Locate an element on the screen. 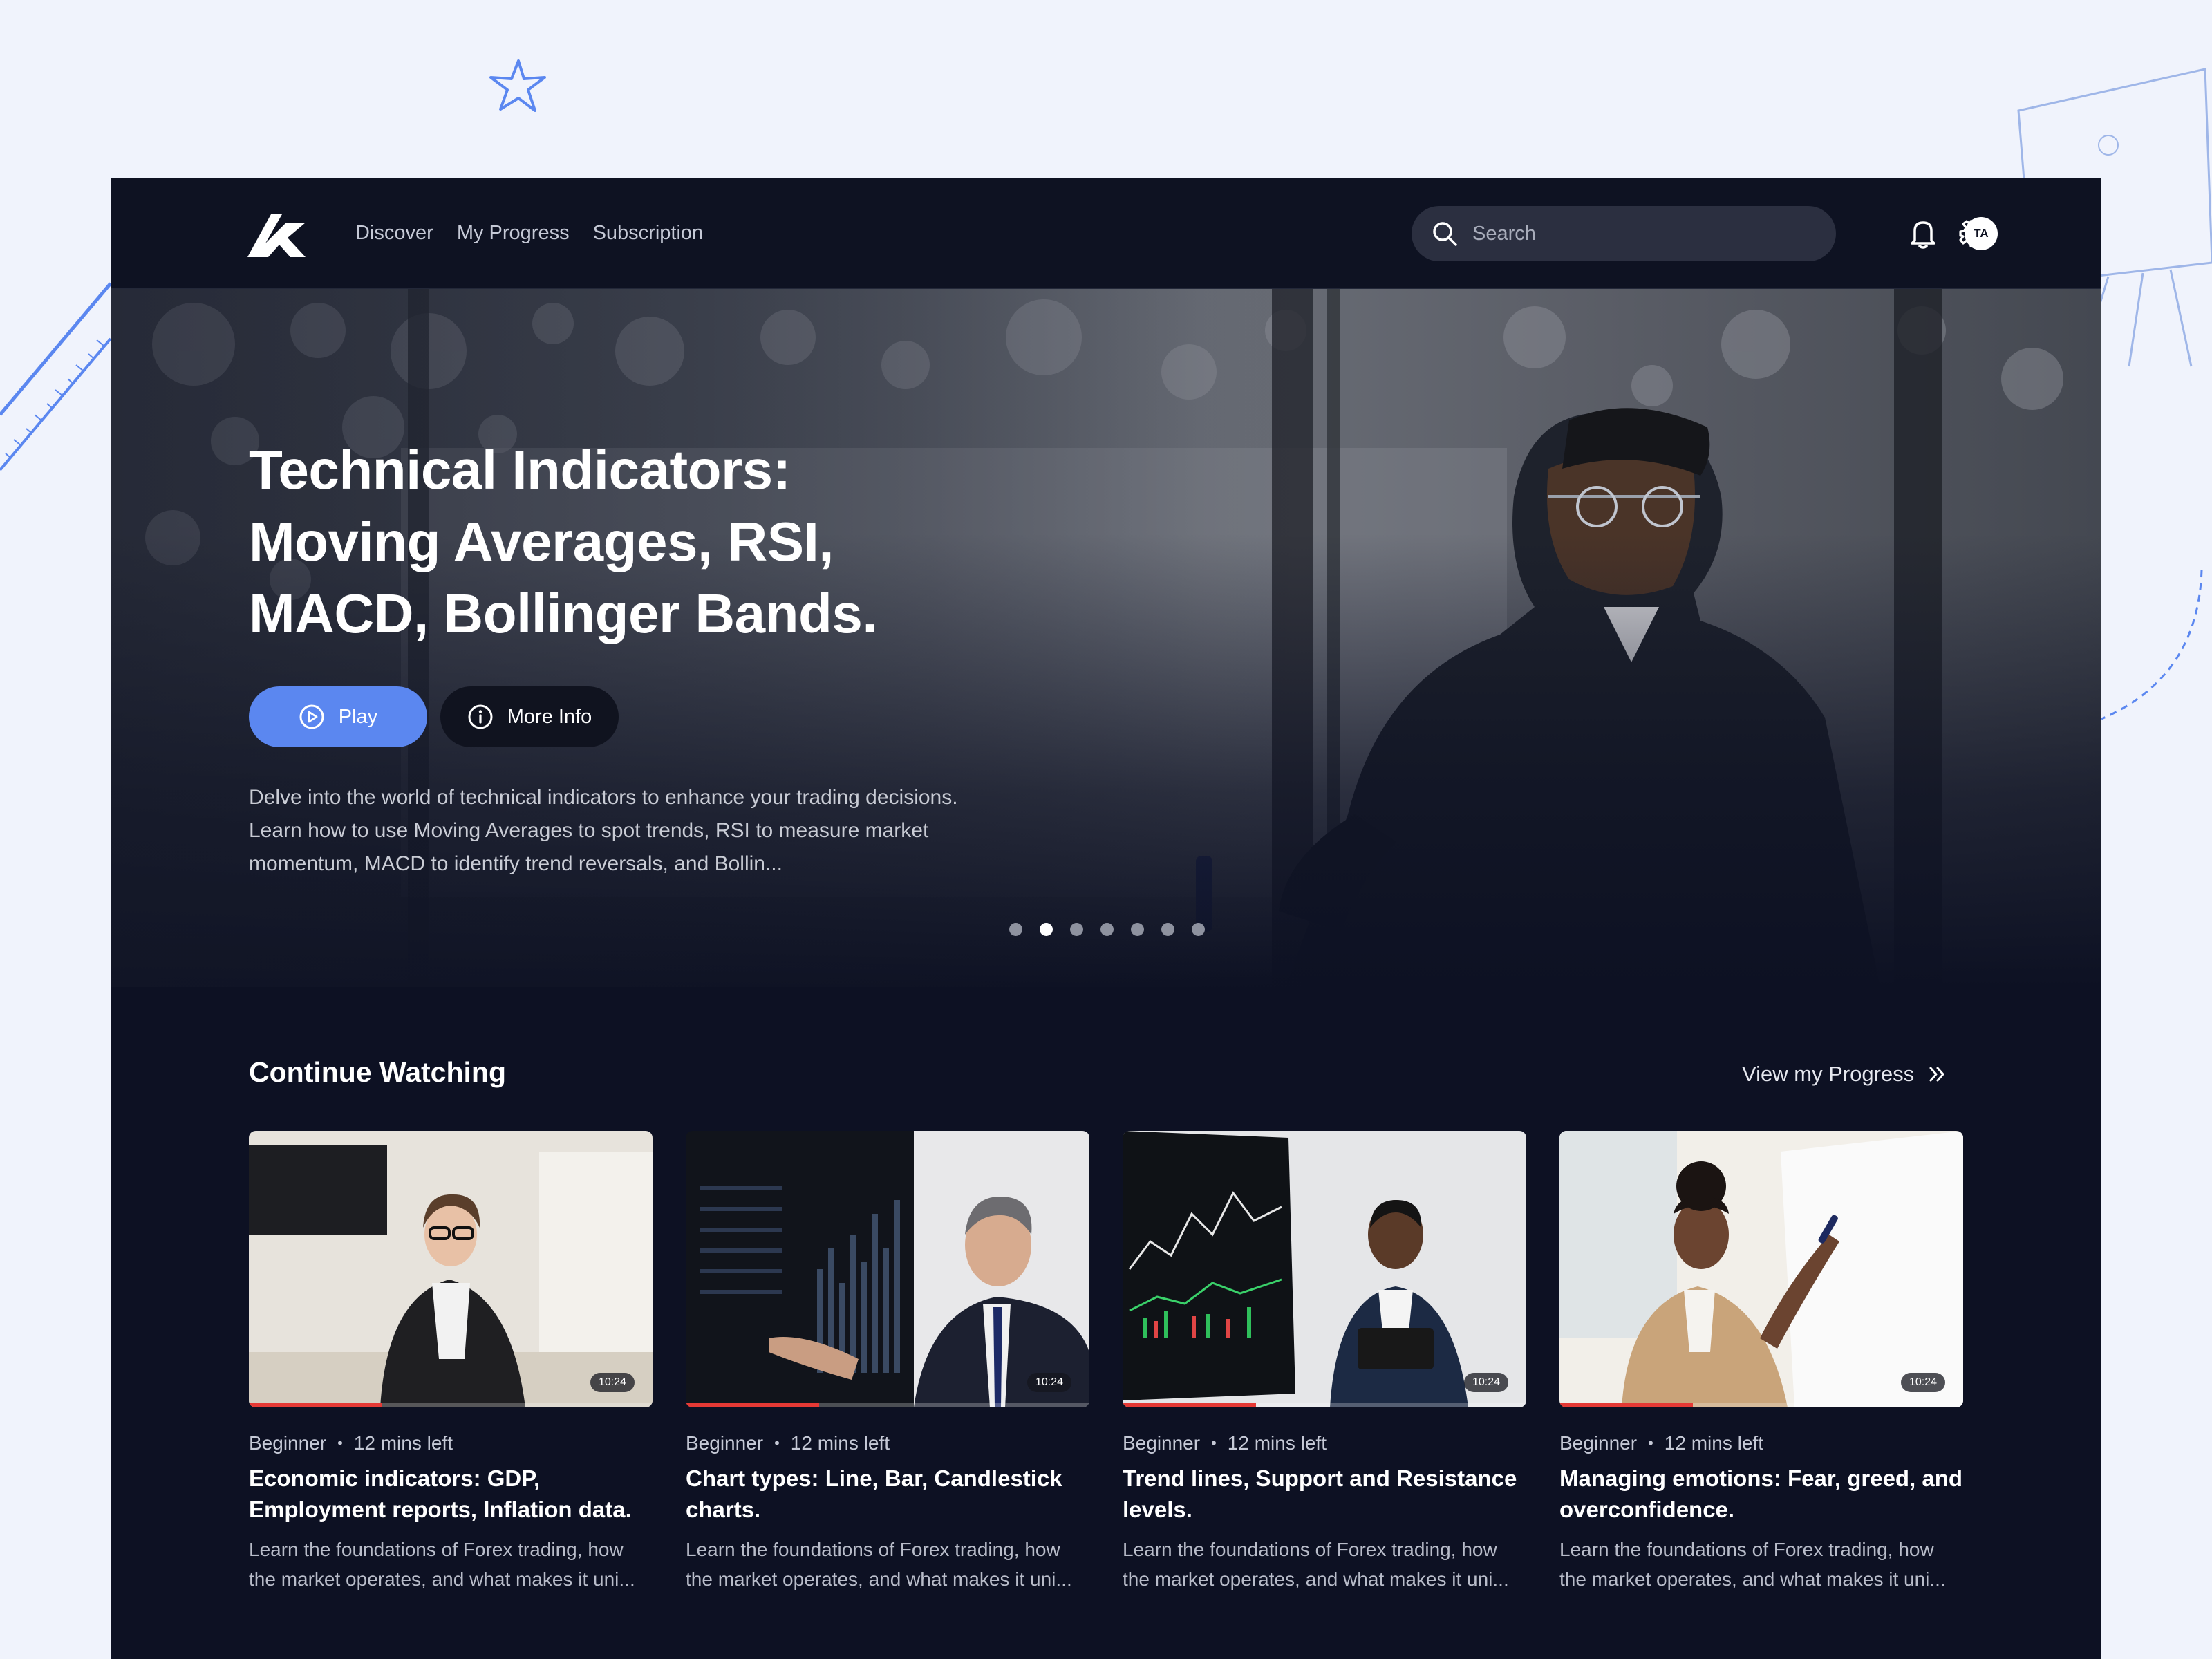 The image size is (2212, 1659). more-info-button: More Info is located at coordinates (529, 716).